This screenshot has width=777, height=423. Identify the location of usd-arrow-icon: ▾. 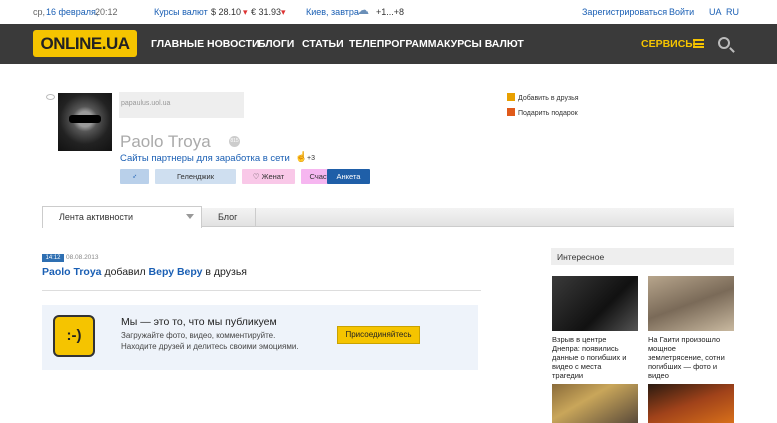
(245, 12).